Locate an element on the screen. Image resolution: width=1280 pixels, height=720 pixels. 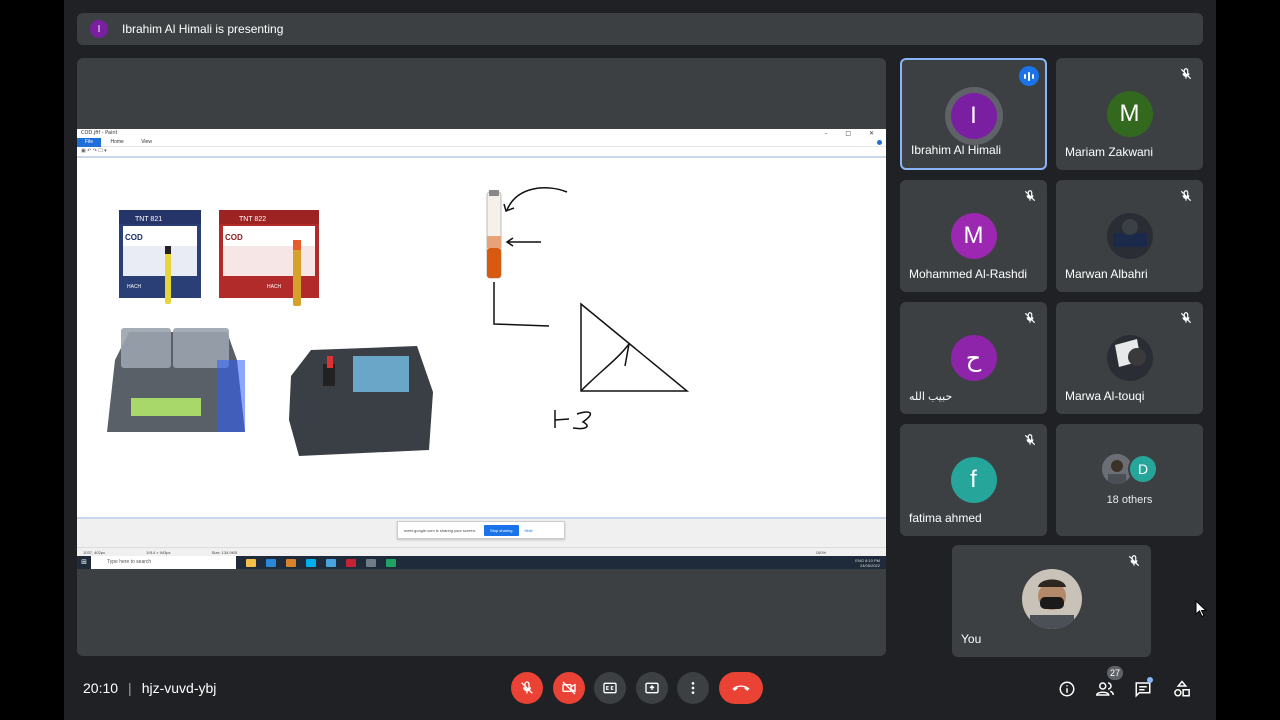
bottom-toolbar: 20:10 | hjz-vuvd-ybj 27 is located at coordinates (640, 692).